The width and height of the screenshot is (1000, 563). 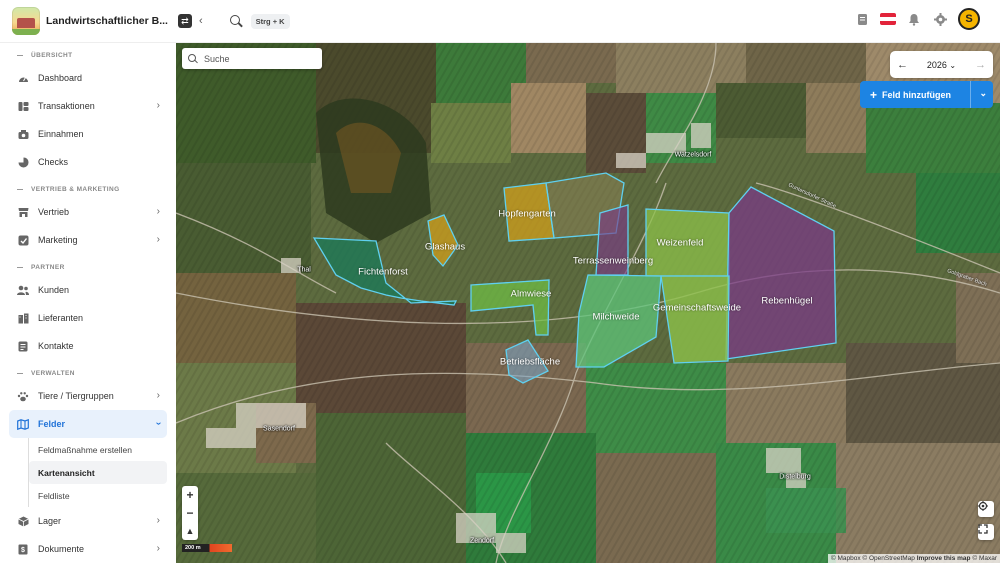 What do you see at coordinates (23, 318) in the screenshot?
I see `suppliers-icon` at bounding box center [23, 318].